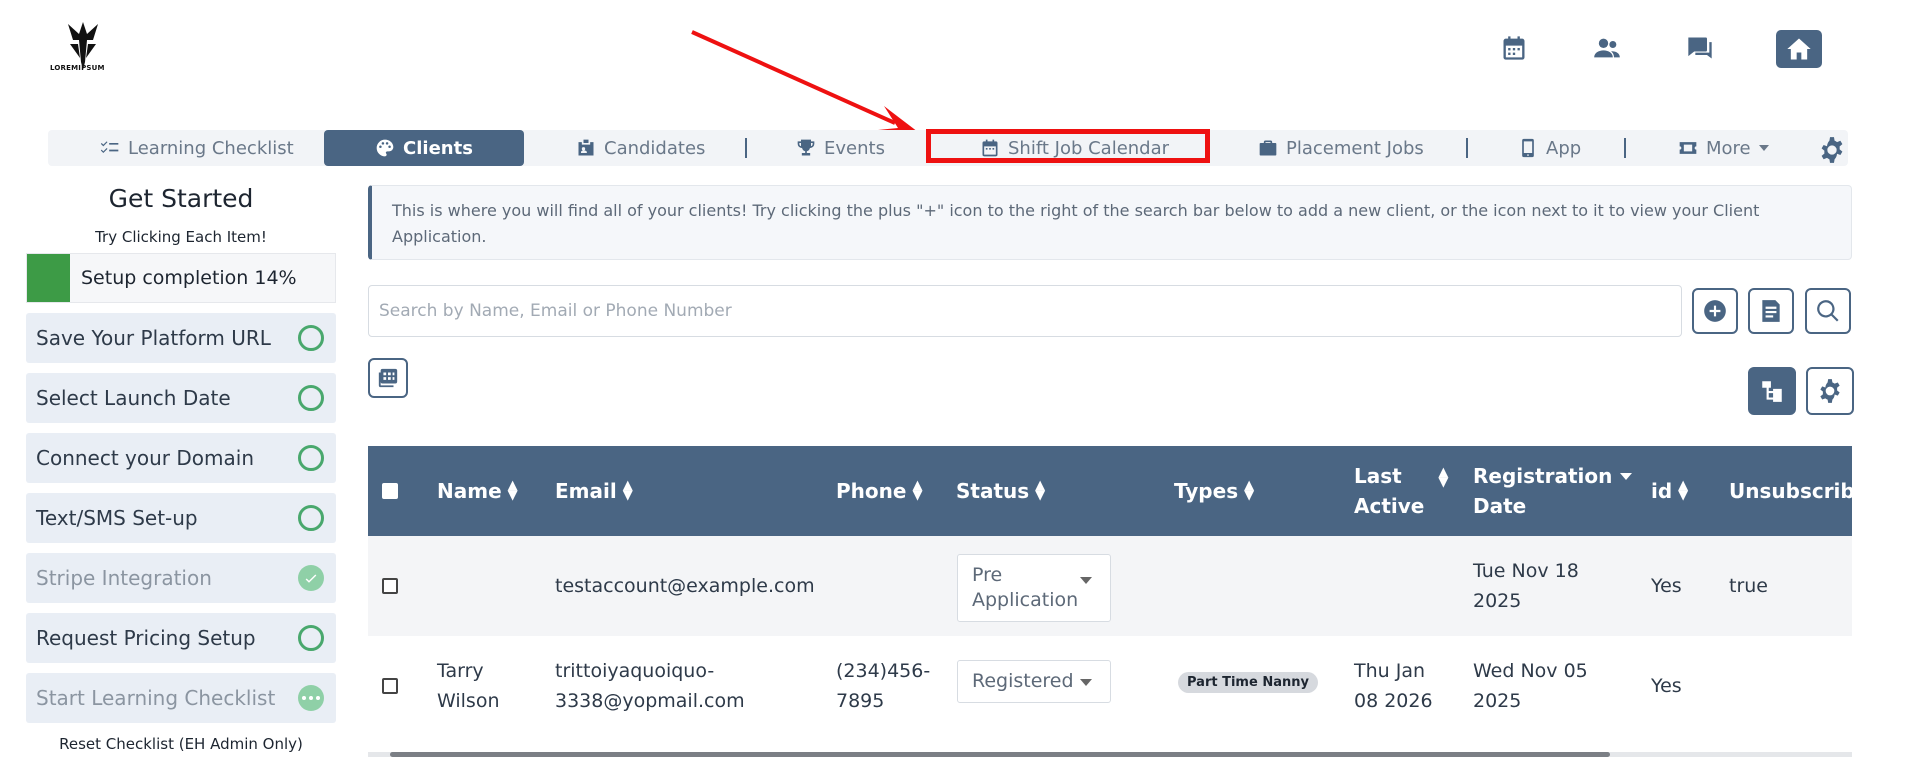 This screenshot has width=1905, height=757. What do you see at coordinates (133, 398) in the screenshot?
I see `checklist-item-label: Select Launch Date` at bounding box center [133, 398].